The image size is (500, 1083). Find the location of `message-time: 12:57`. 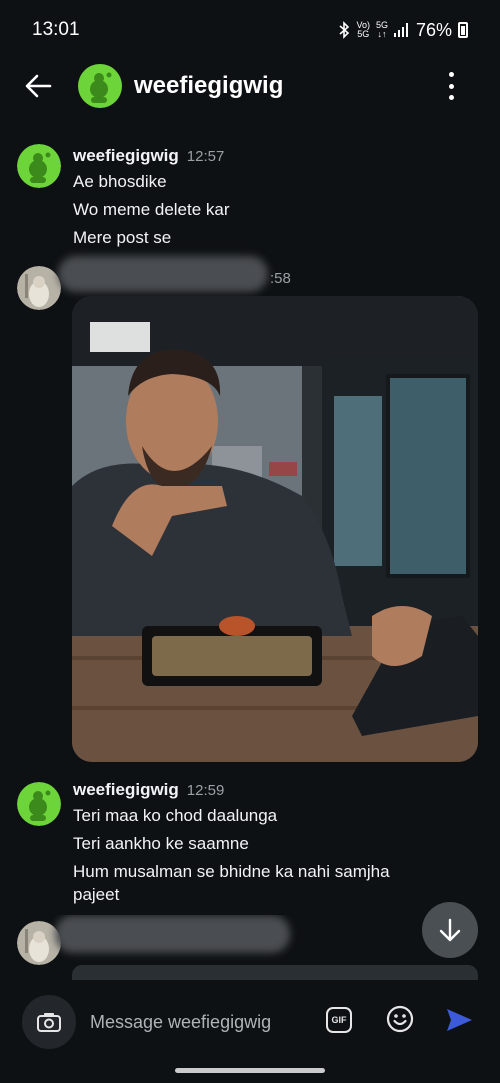

message-time: 12:57 is located at coordinates (205, 156).